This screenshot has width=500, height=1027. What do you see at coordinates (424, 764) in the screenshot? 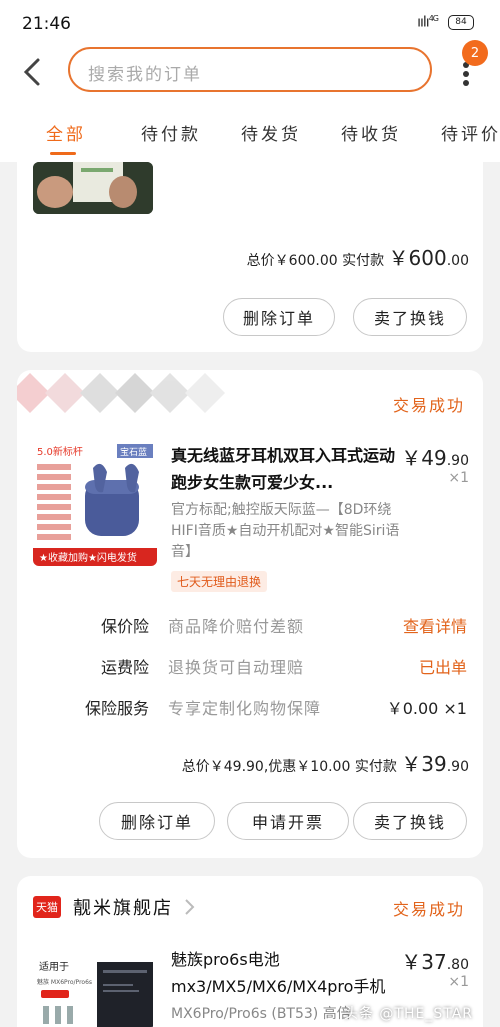
I see `paid-amount: ￥39` at bounding box center [424, 764].